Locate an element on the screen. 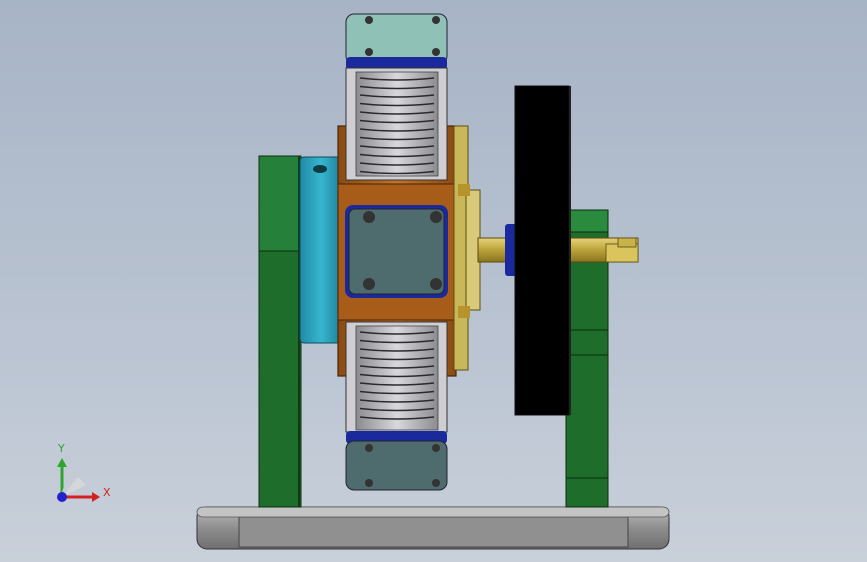 This screenshot has width=867, height=562. flywheel-disc is located at coordinates (542, 250).